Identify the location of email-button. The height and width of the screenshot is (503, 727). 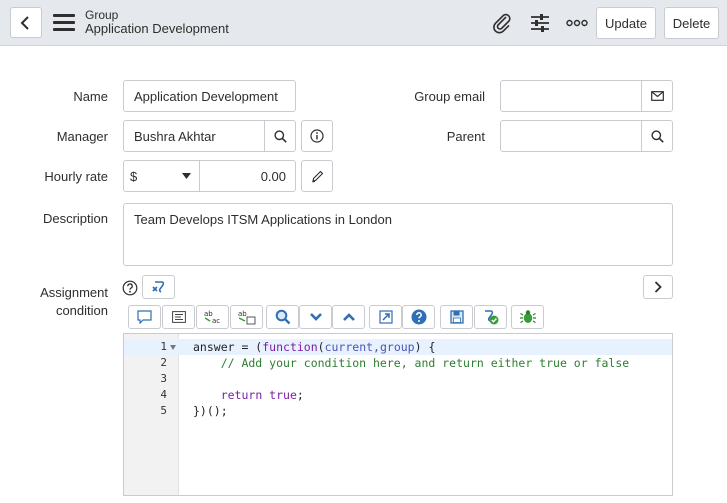
(657, 96).